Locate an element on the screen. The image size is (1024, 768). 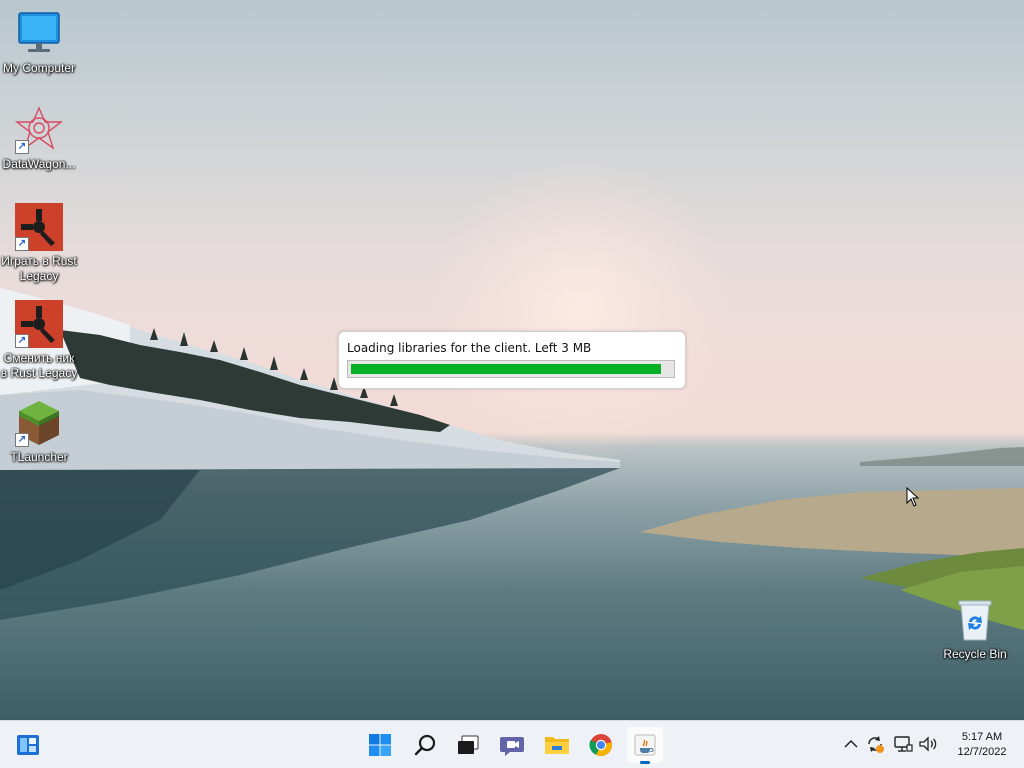
search-icon is located at coordinates (425, 745).